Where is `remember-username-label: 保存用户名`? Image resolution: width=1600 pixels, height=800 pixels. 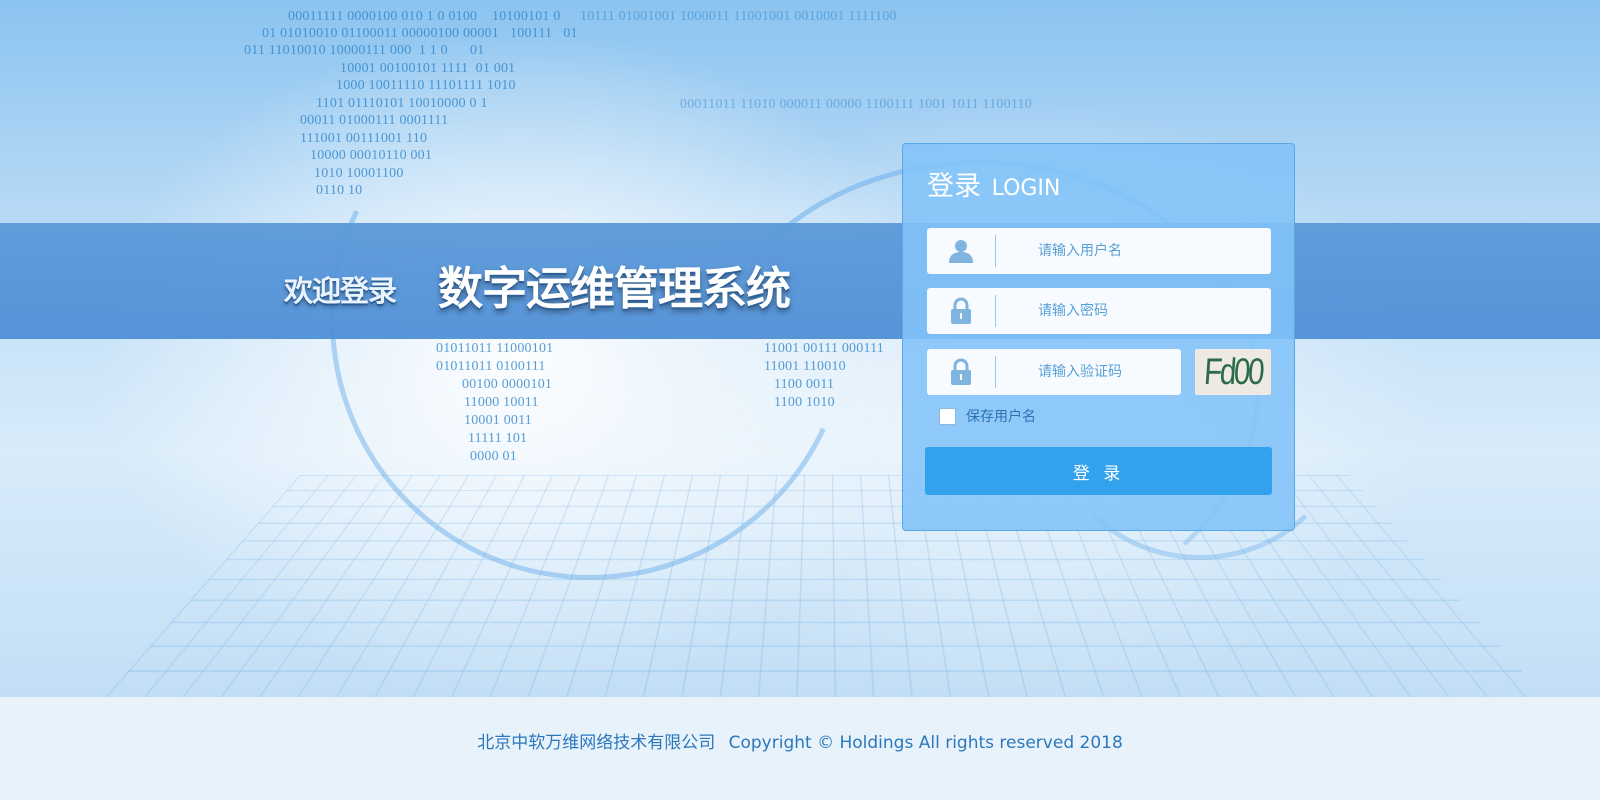
remember-username-label: 保存用户名 is located at coordinates (1001, 417).